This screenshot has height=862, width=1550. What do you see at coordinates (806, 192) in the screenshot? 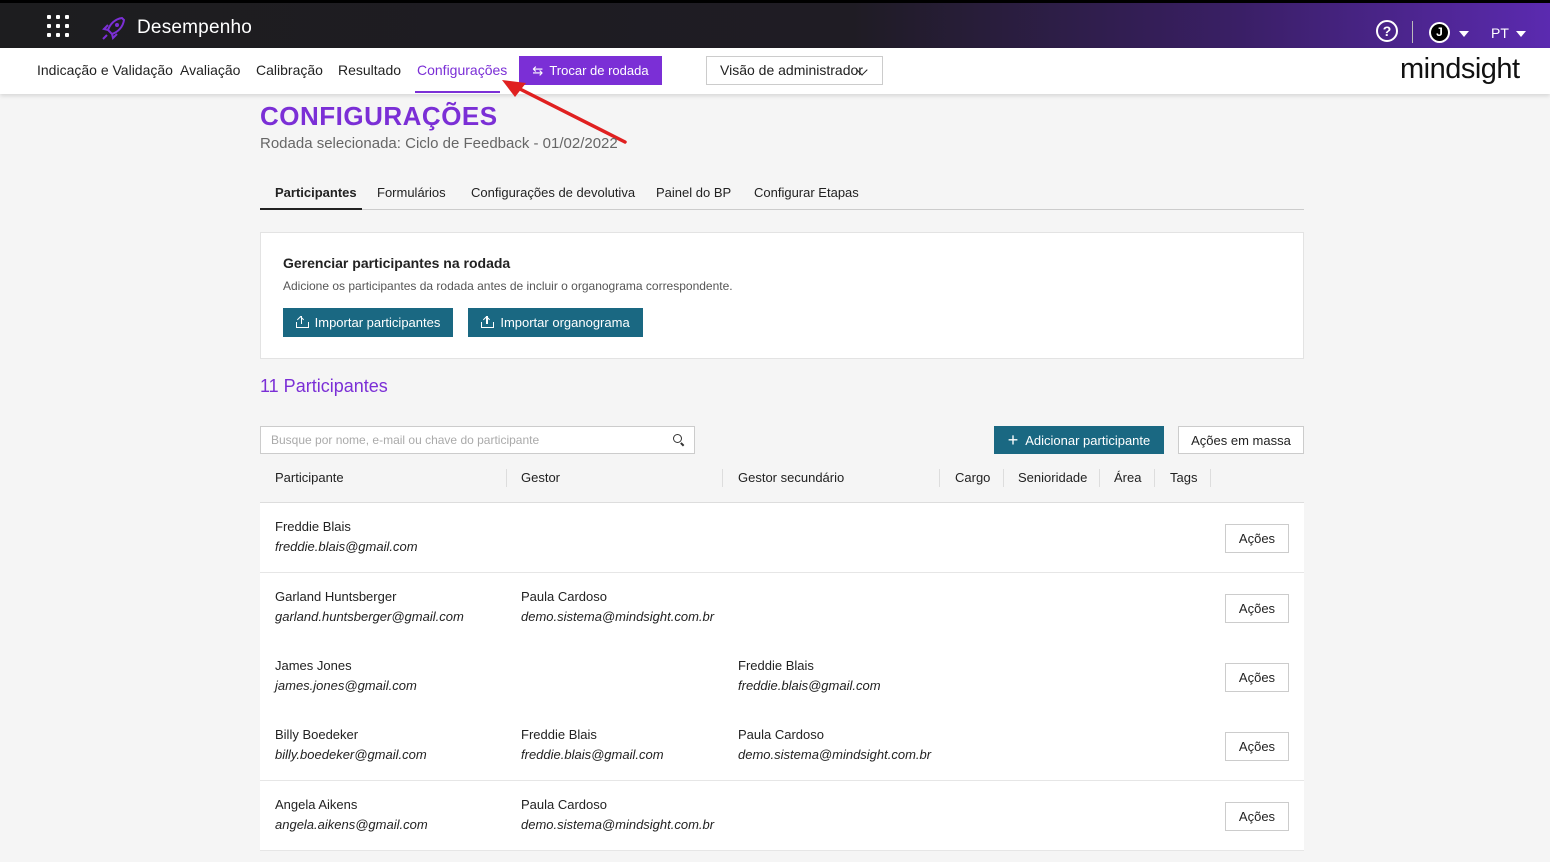
I see `tab-etapas: Configurar Etapas` at bounding box center [806, 192].